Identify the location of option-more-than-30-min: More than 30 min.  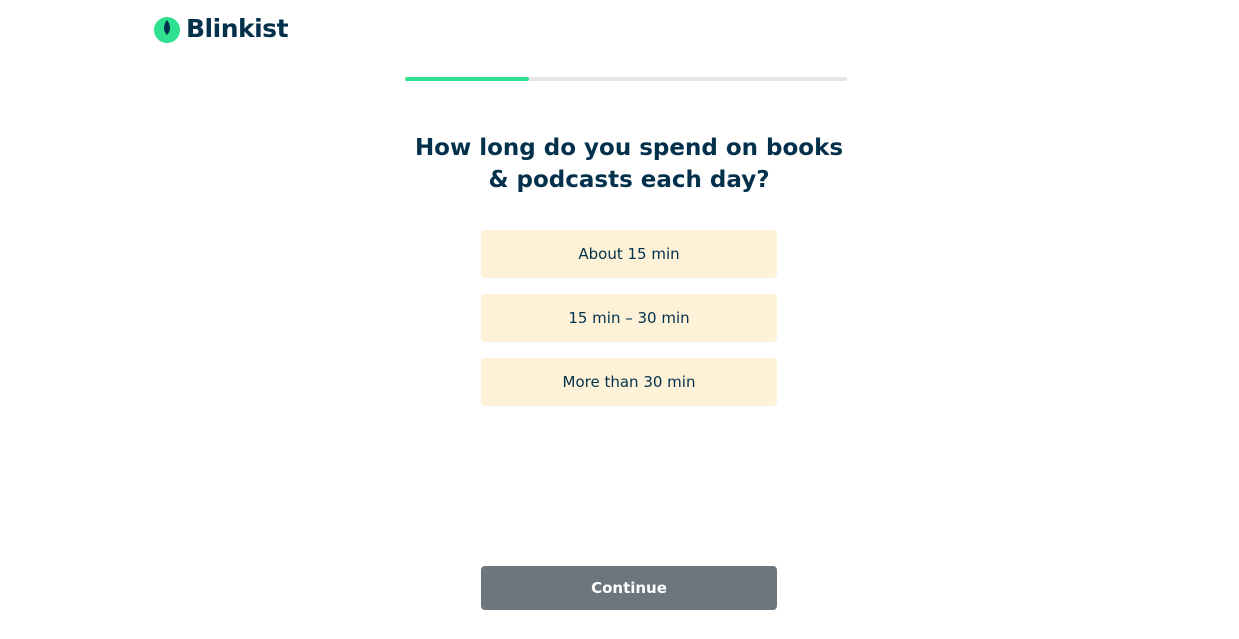
(629, 382).